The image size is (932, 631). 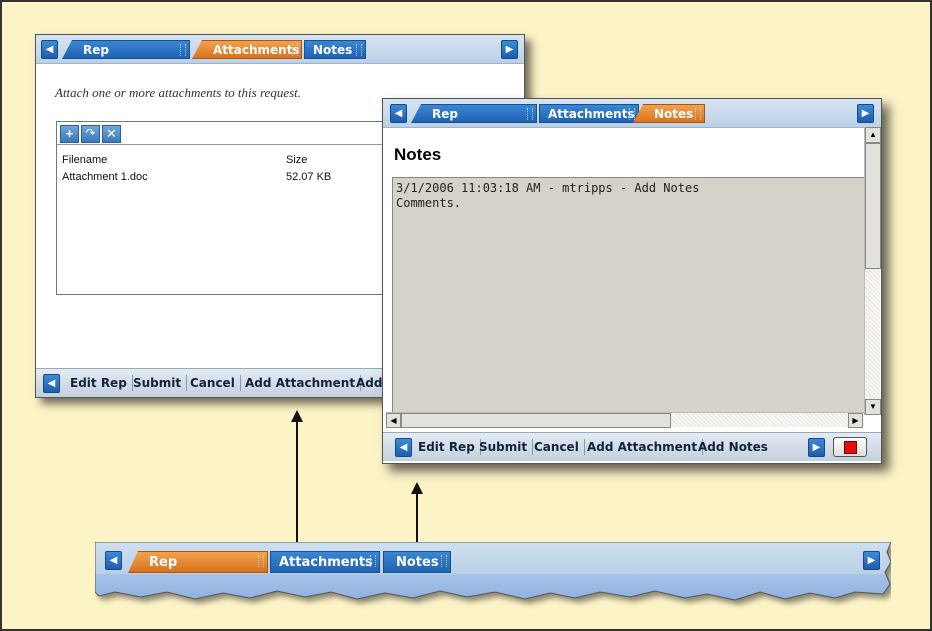 I want to click on scroll-right-arrow-icon: ▶, so click(x=855, y=420).